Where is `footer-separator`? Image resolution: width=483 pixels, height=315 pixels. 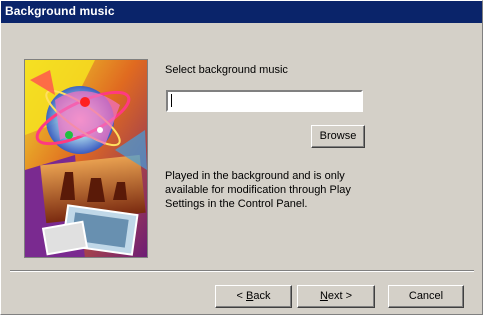
footer-separator is located at coordinates (242, 271).